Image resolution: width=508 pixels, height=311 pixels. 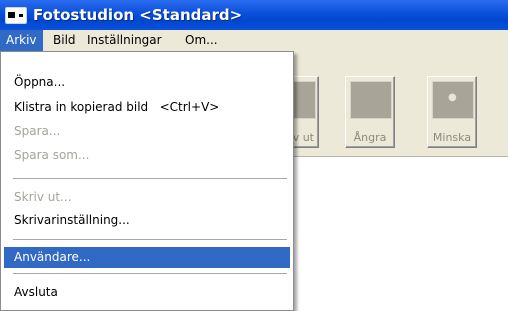 What do you see at coordinates (21, 40) in the screenshot?
I see `menu-arkiv: Arkiv` at bounding box center [21, 40].